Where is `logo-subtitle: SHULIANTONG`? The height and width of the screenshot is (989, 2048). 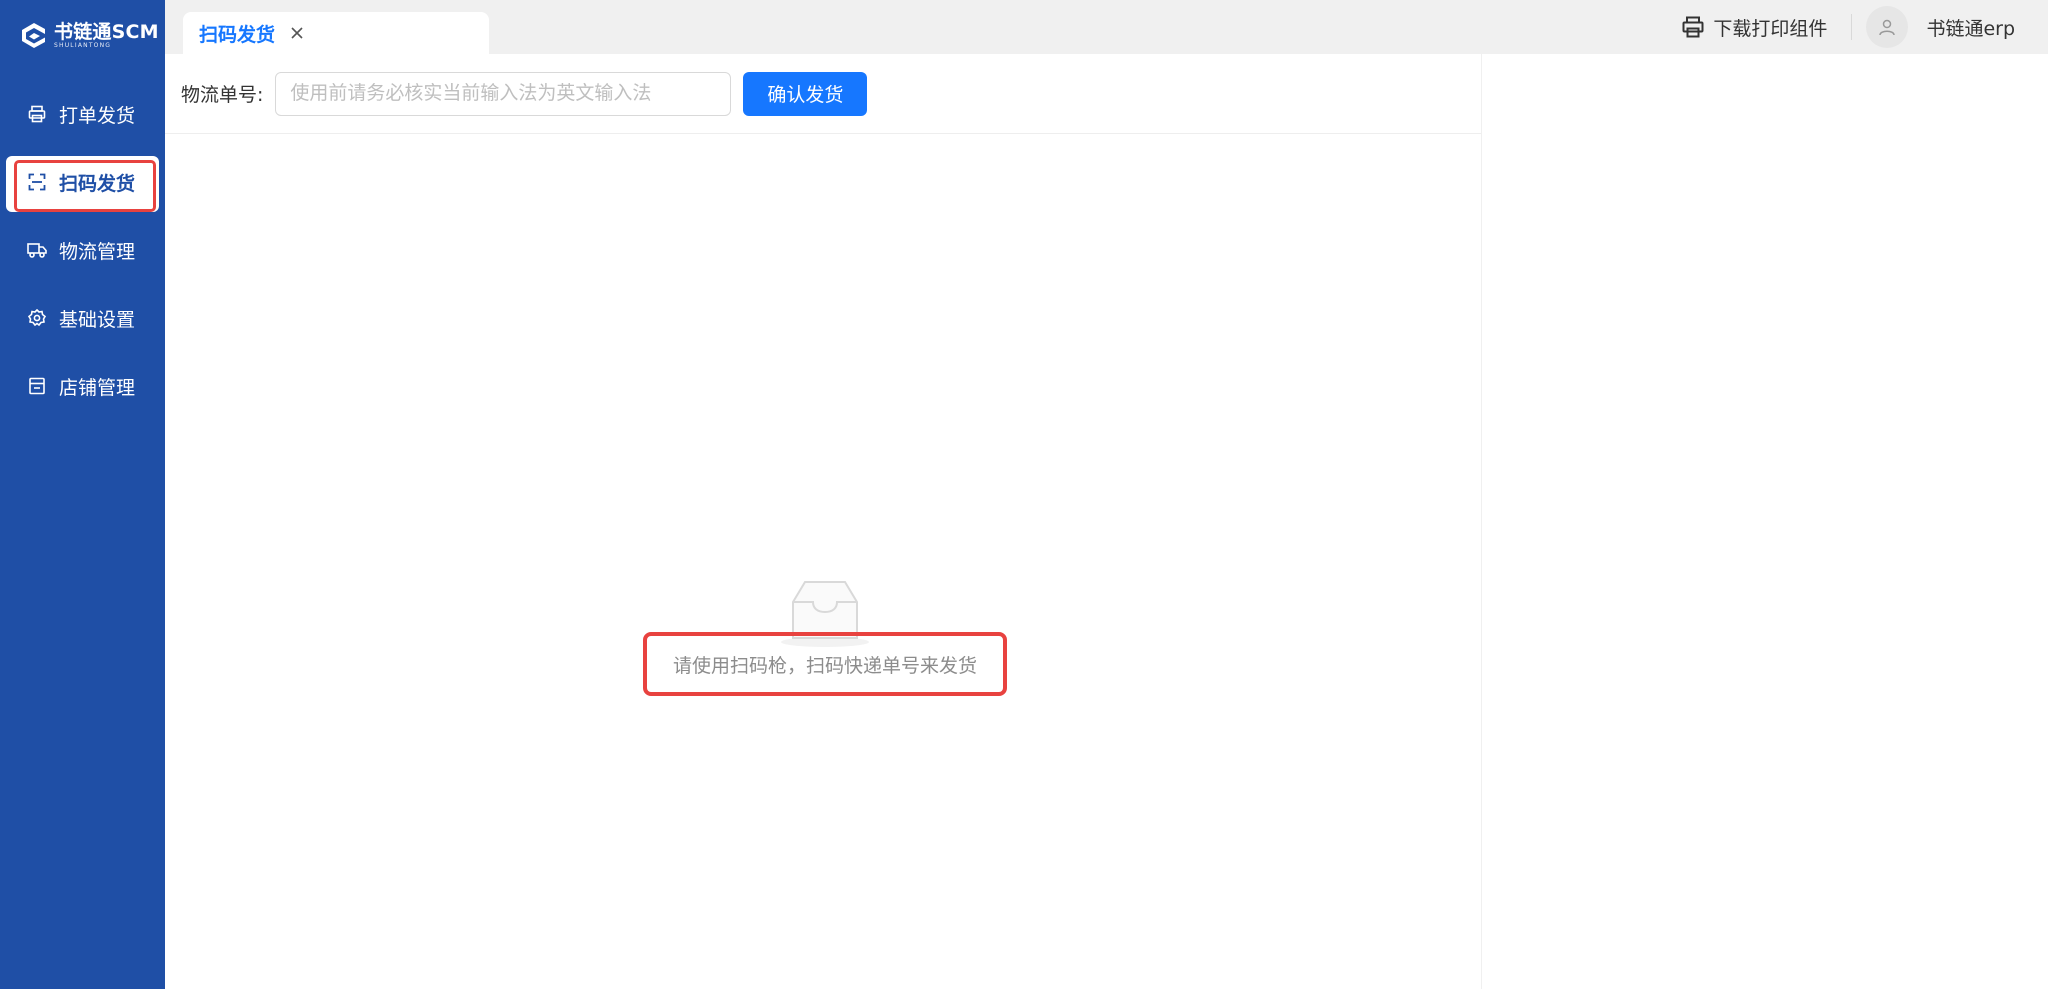
logo-subtitle: SHULIANTONG is located at coordinates (83, 45).